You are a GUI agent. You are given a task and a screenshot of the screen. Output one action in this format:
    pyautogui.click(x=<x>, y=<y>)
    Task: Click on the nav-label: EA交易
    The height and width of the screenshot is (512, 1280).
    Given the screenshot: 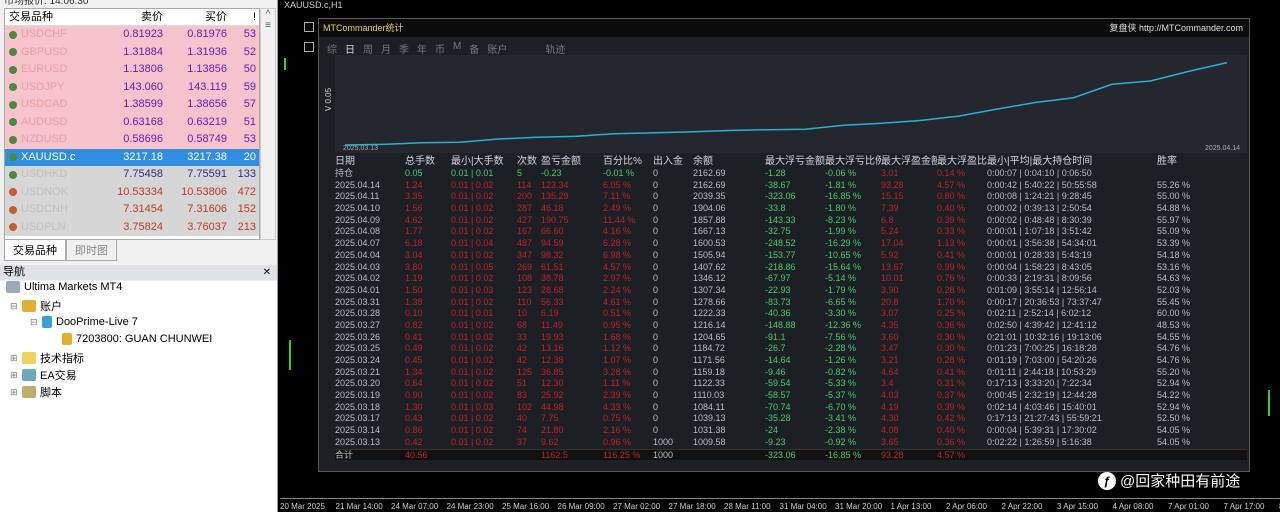 What is the action you would take?
    pyautogui.click(x=58, y=376)
    